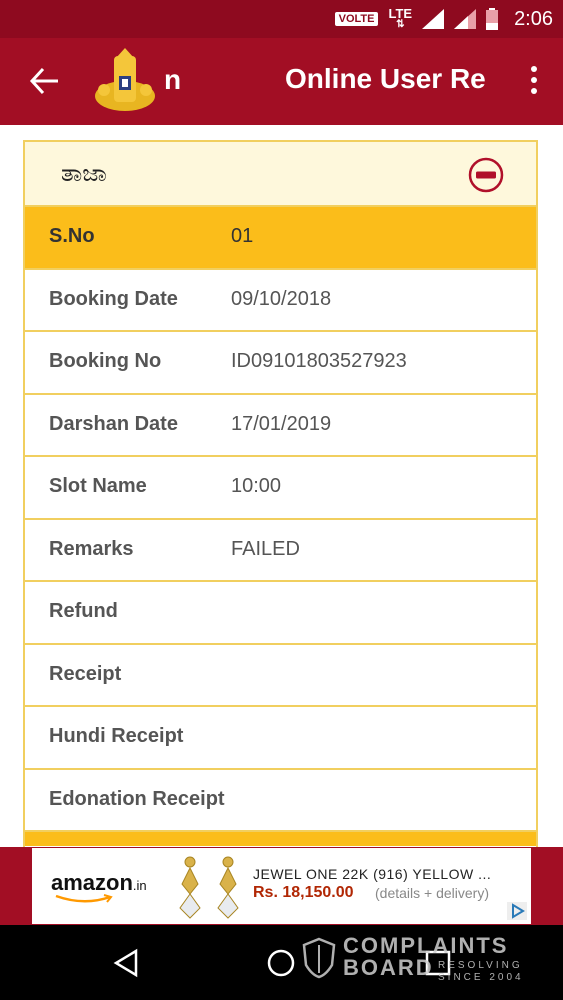 This screenshot has height=1000, width=563. Describe the element at coordinates (280, 174) in the screenshot. I see `card-header: ತಾಜಾ` at that location.